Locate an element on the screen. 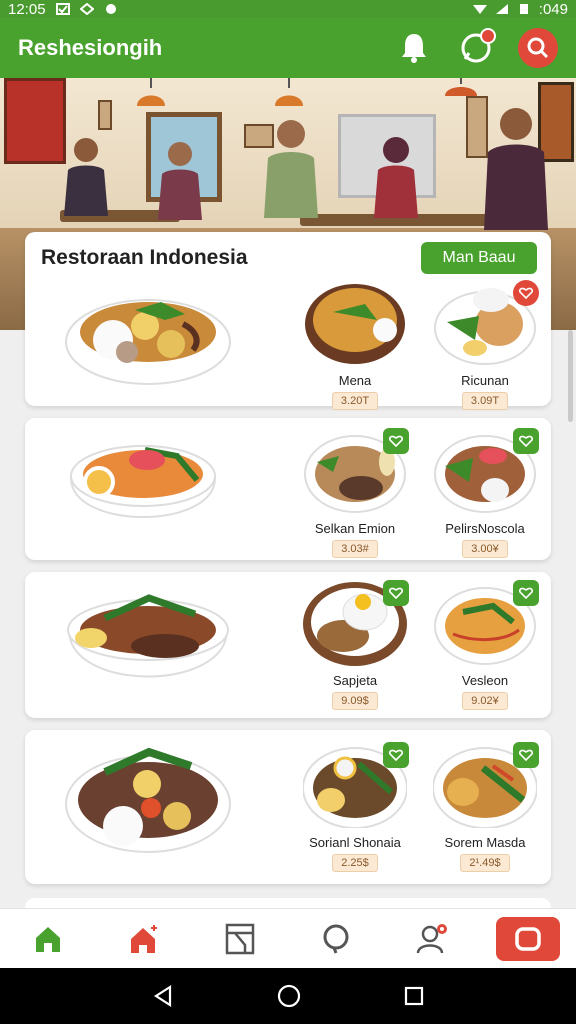 This screenshot has width=576, height=1024. dish-item: Sorem Masda 2¹.49$ is located at coordinates (485, 807).